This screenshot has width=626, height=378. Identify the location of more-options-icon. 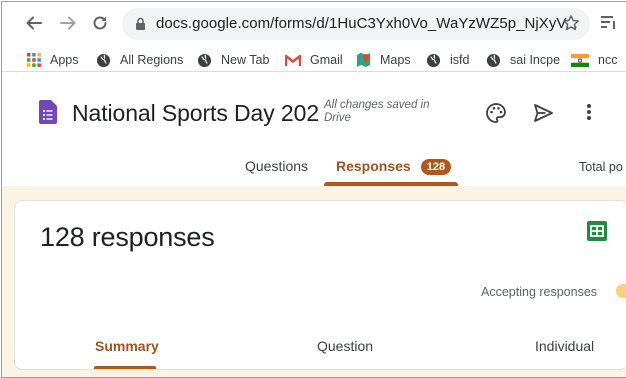
(589, 114).